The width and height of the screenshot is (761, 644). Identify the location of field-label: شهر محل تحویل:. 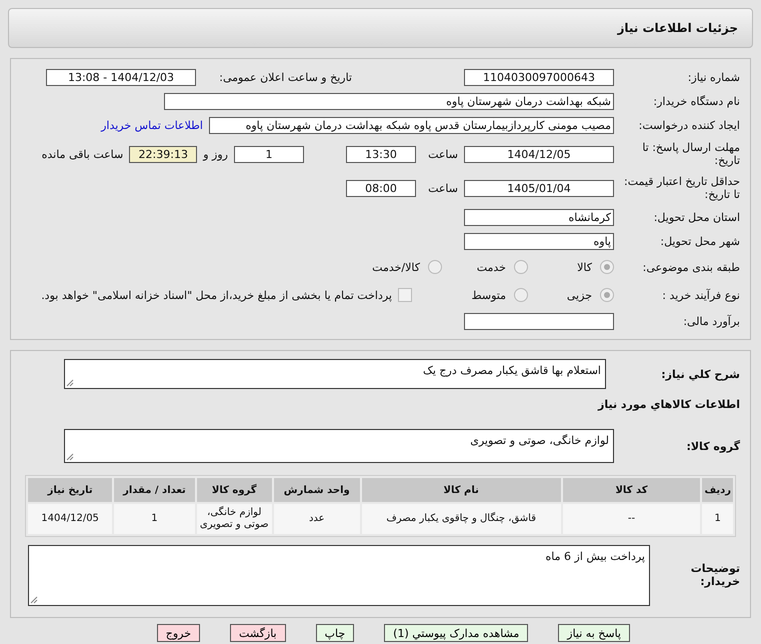
(699, 241).